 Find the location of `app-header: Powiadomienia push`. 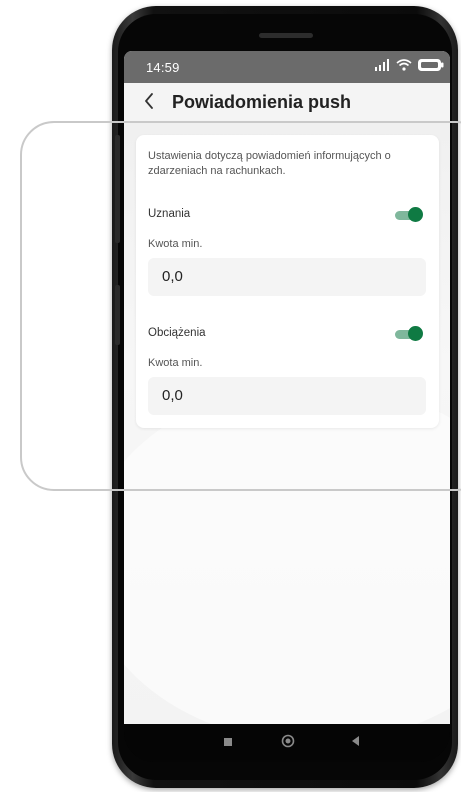

app-header: Powiadomienia push is located at coordinates (287, 103).